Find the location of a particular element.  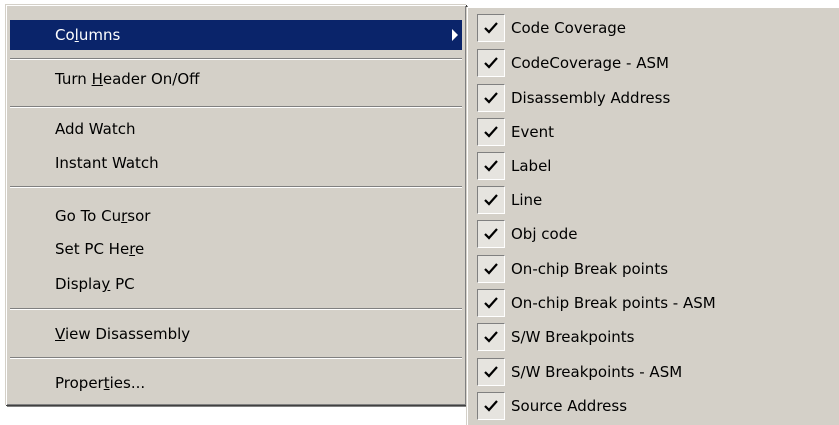

menu-item-go-to-cursor: Go To Cursor is located at coordinates (236, 216).